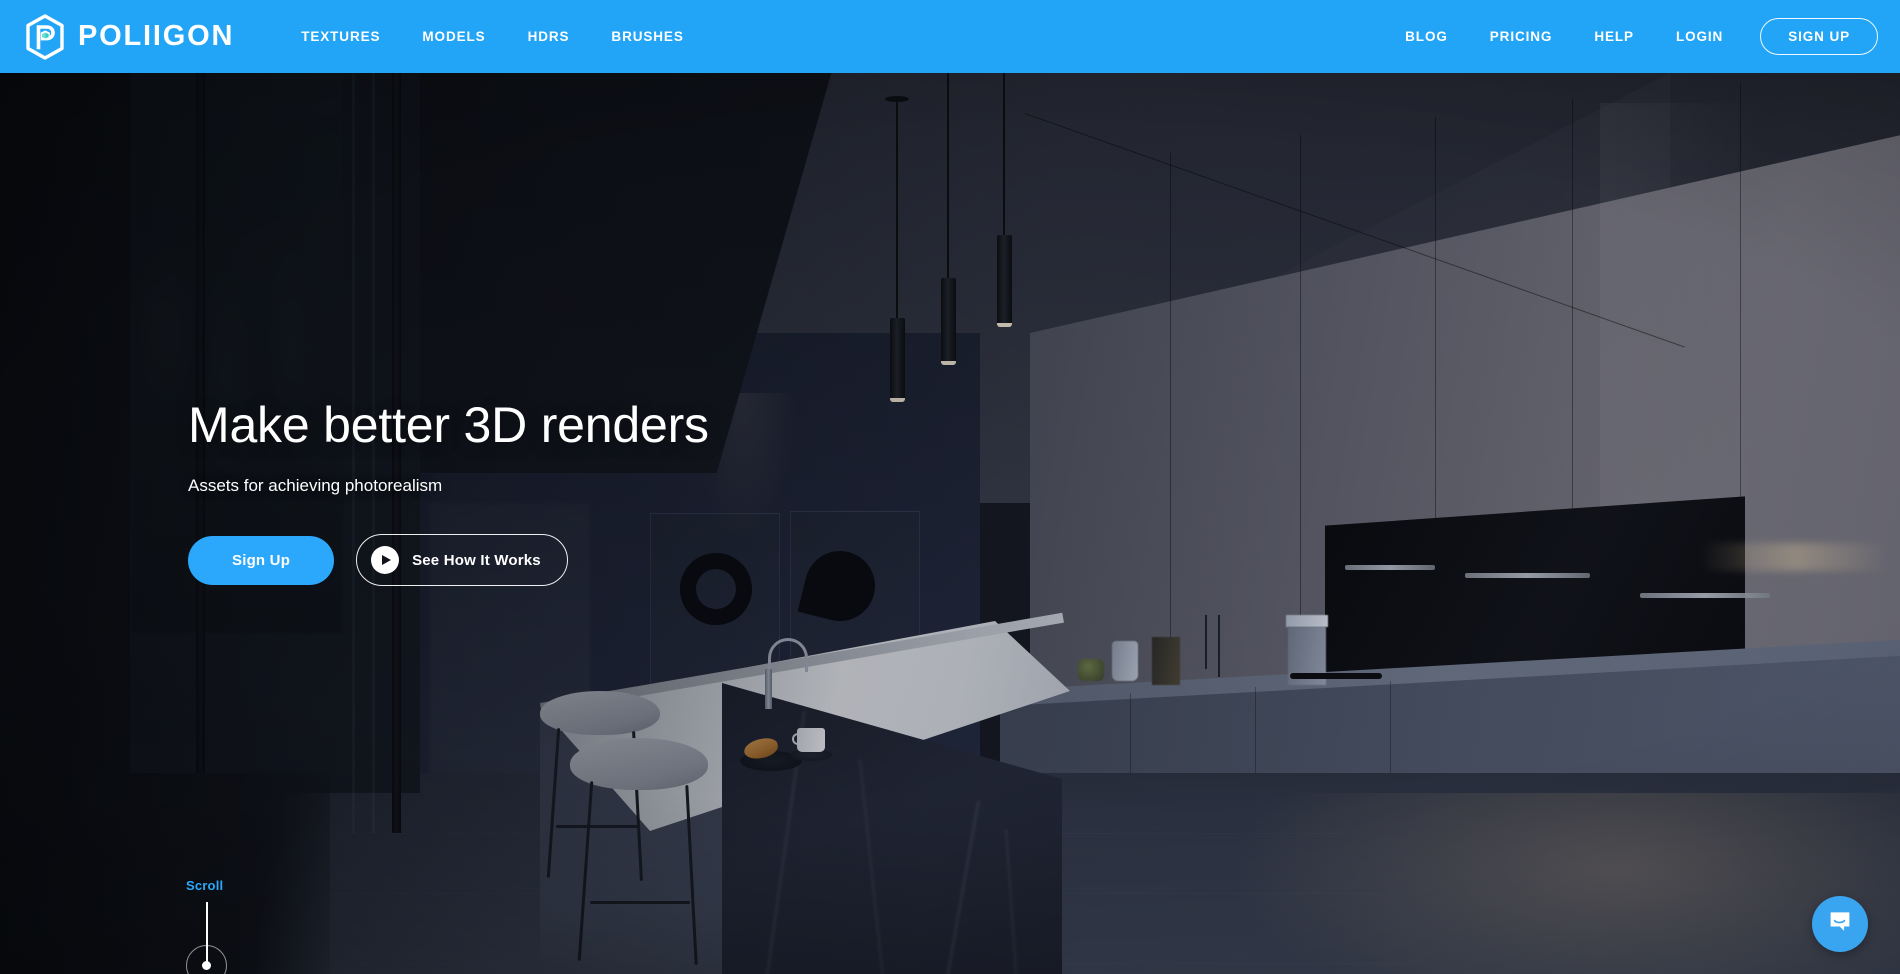 The height and width of the screenshot is (974, 1900). I want to click on floor-warm-light, so click(1550, 883).